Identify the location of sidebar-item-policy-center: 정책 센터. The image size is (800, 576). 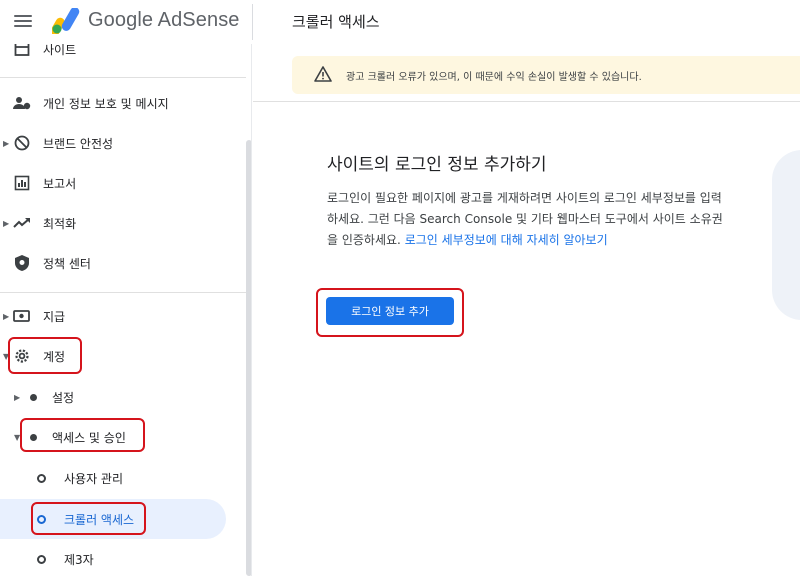
(123, 263).